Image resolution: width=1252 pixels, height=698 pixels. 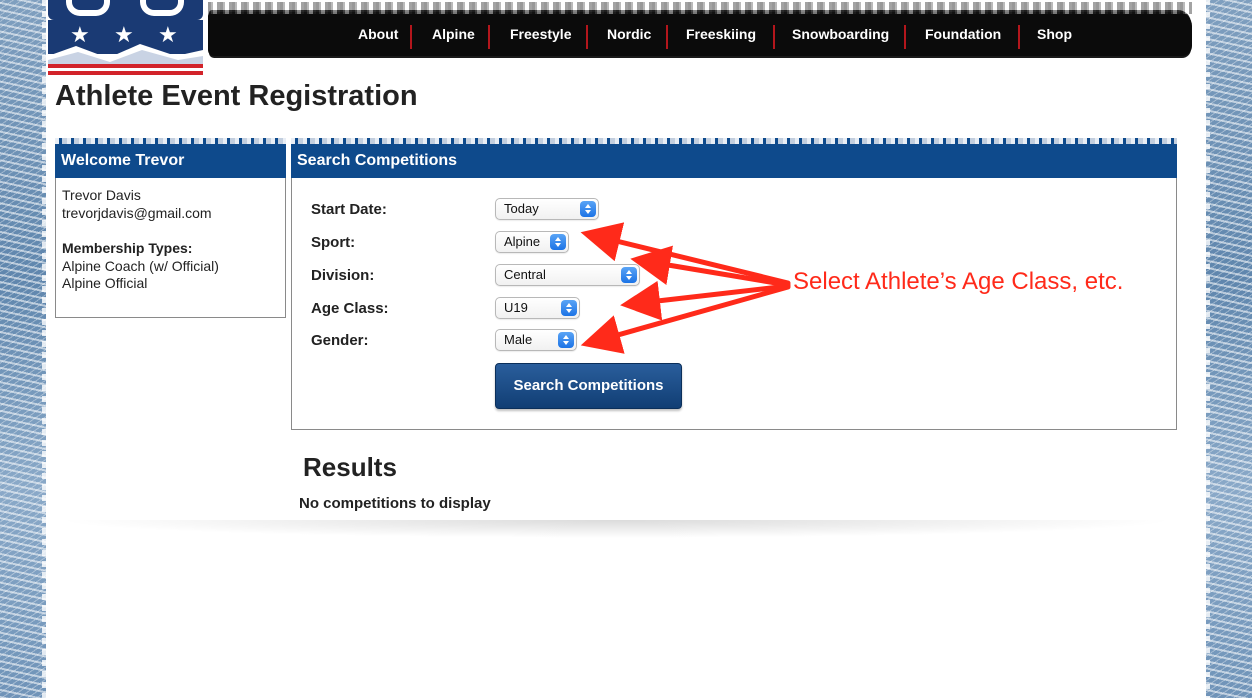 I want to click on left-decorative-border, so click(x=28, y=349).